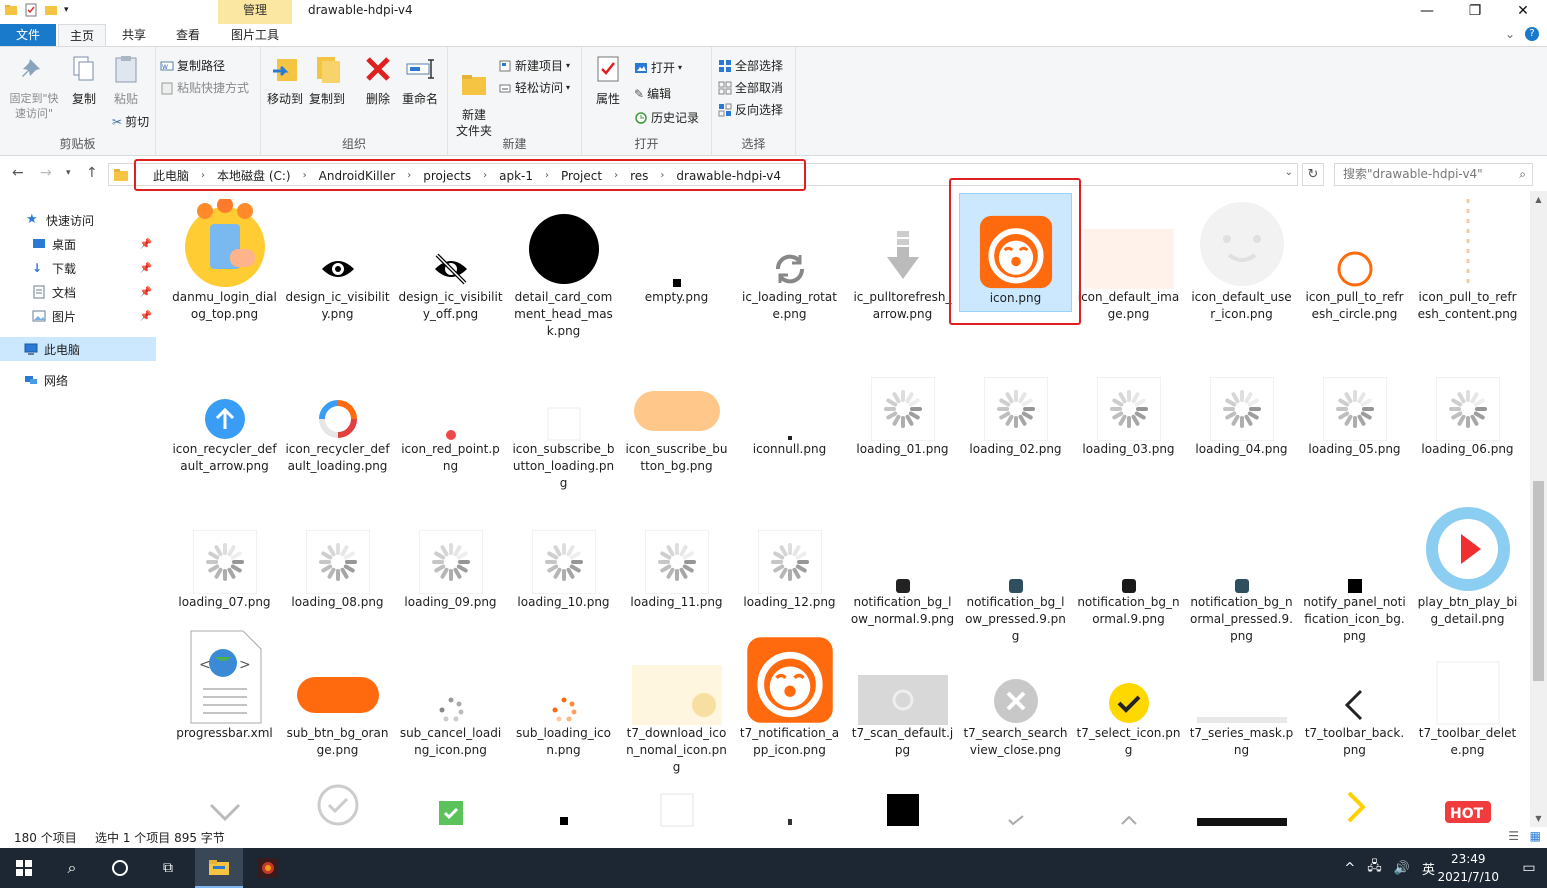  What do you see at coordinates (1538, 818) in the screenshot?
I see `scroll-down-icon: ▼` at bounding box center [1538, 818].